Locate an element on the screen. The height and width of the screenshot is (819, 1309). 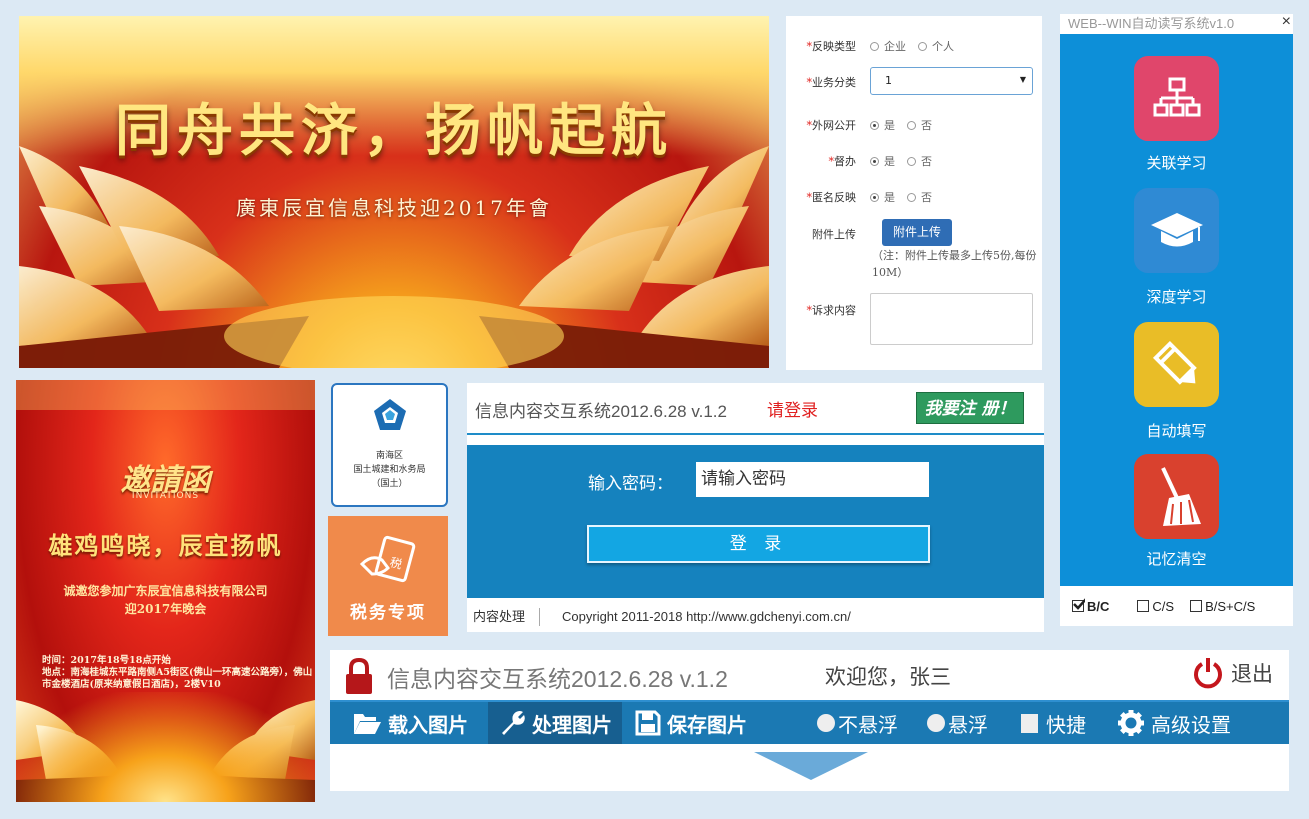
shortcut-checkbox: 快捷 is located at coordinates (1053, 723).